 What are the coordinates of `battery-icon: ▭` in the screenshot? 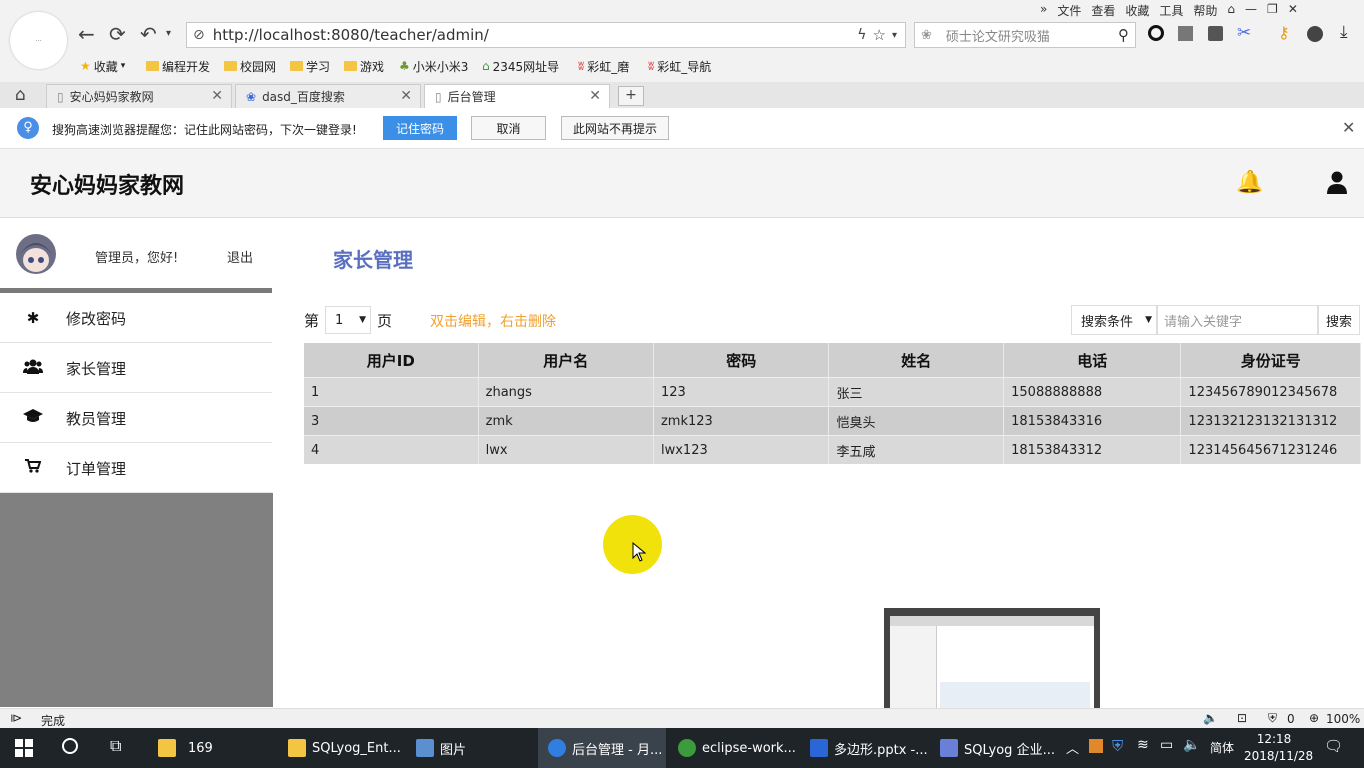 It's located at (1166, 745).